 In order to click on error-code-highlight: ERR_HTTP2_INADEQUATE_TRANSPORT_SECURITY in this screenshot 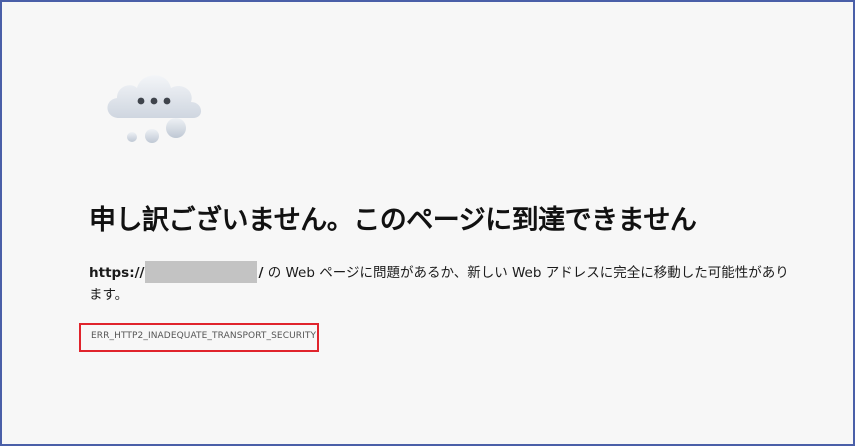, I will do `click(199, 337)`.